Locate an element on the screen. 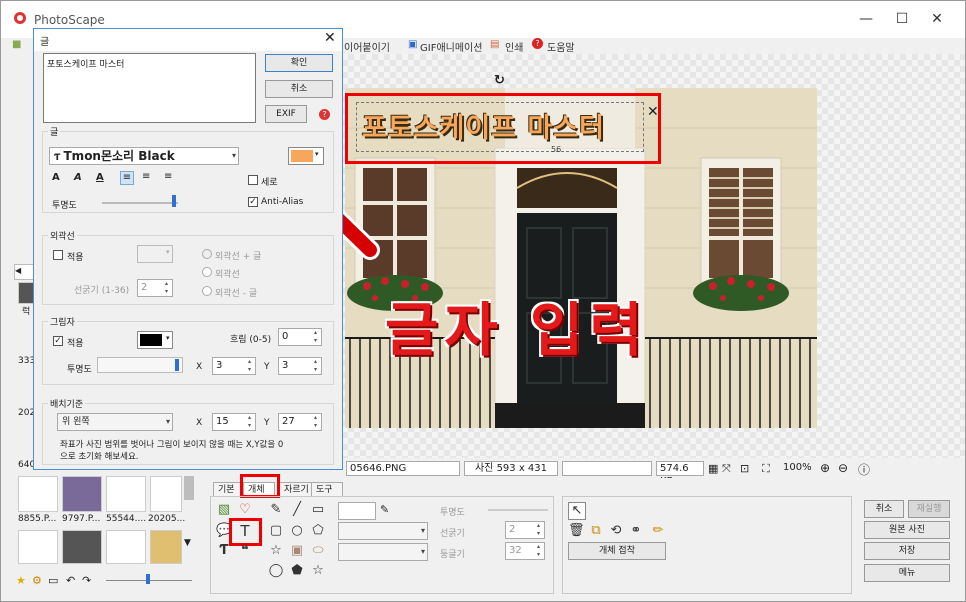  position-anchor-select: 위 왼쪽 ▾ is located at coordinates (115, 422).